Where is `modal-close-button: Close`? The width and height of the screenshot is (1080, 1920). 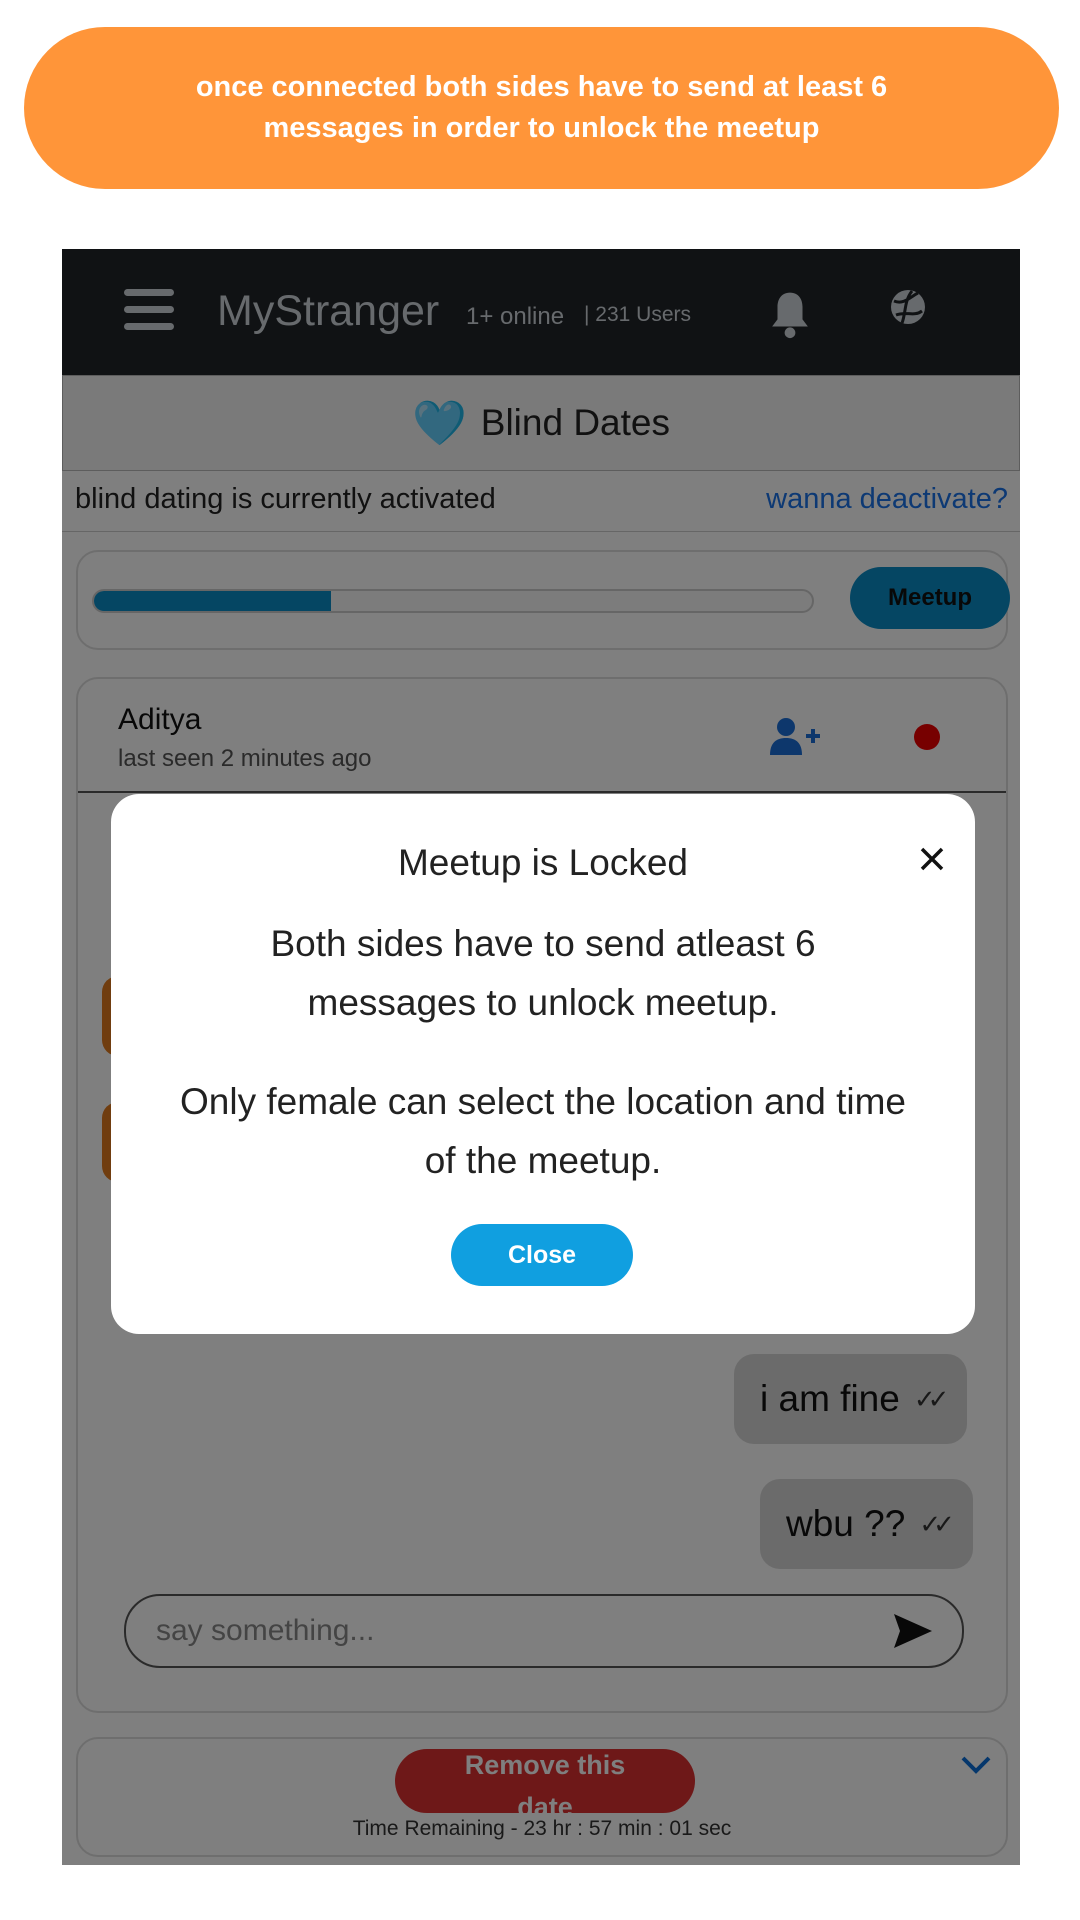 modal-close-button: Close is located at coordinates (542, 1255).